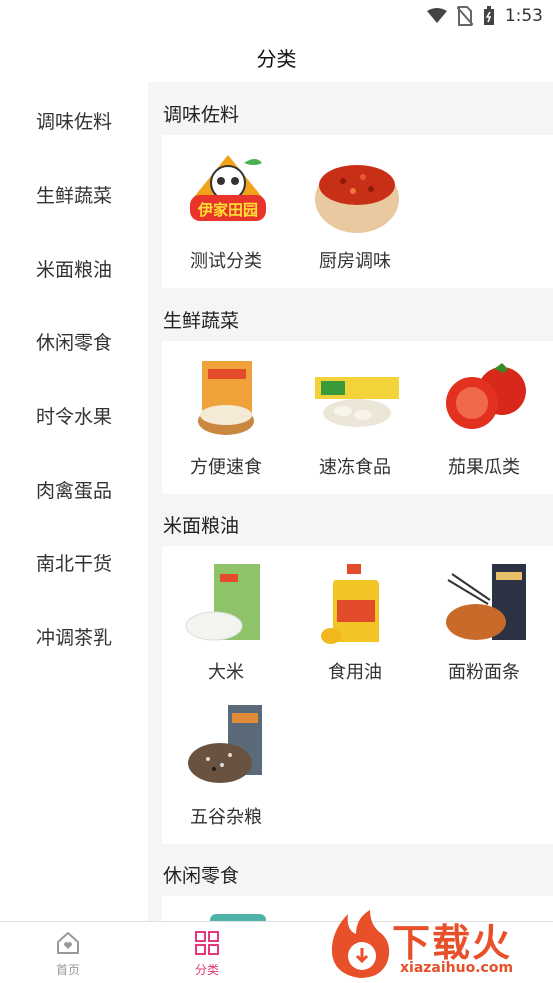 The image size is (553, 983). I want to click on category-item-label: 速冻食品, so click(355, 467).